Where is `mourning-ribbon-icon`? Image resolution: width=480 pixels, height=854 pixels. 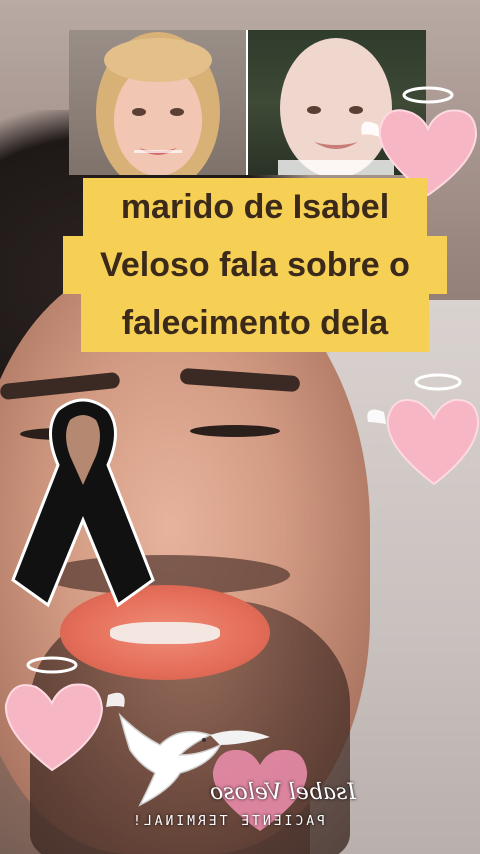
mourning-ribbon-icon is located at coordinates (83, 503).